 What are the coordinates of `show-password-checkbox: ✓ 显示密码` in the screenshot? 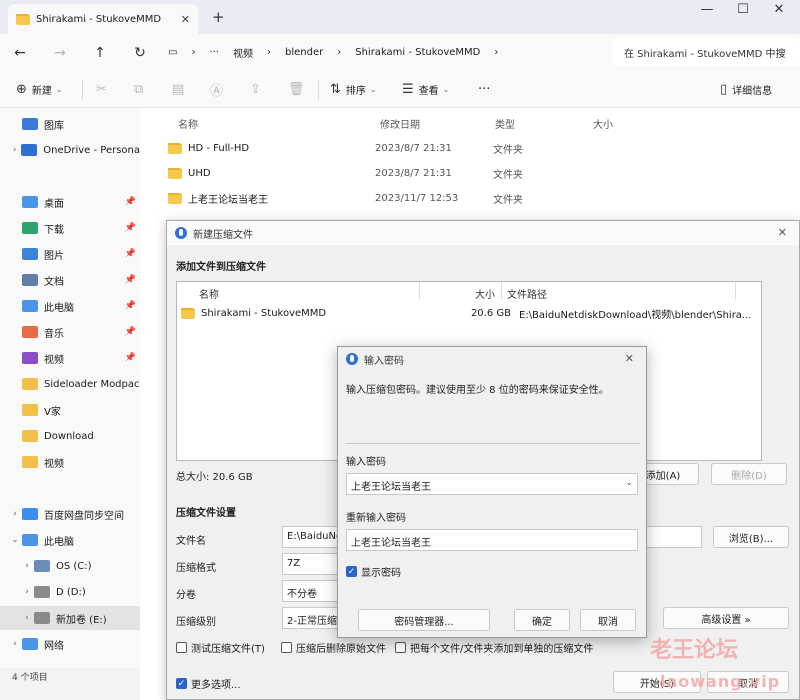 It's located at (373, 571).